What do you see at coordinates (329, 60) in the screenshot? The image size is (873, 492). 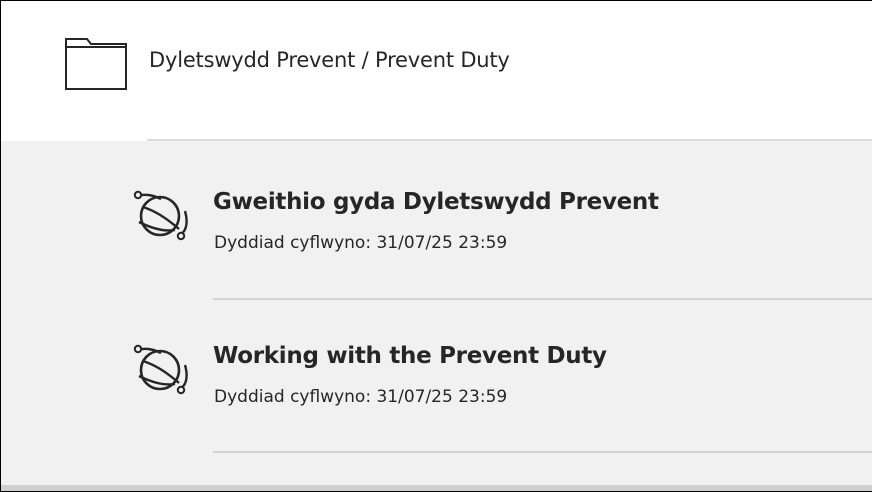 I see `folder-title: Dyletswydd Prevent / Prevent Duty` at bounding box center [329, 60].